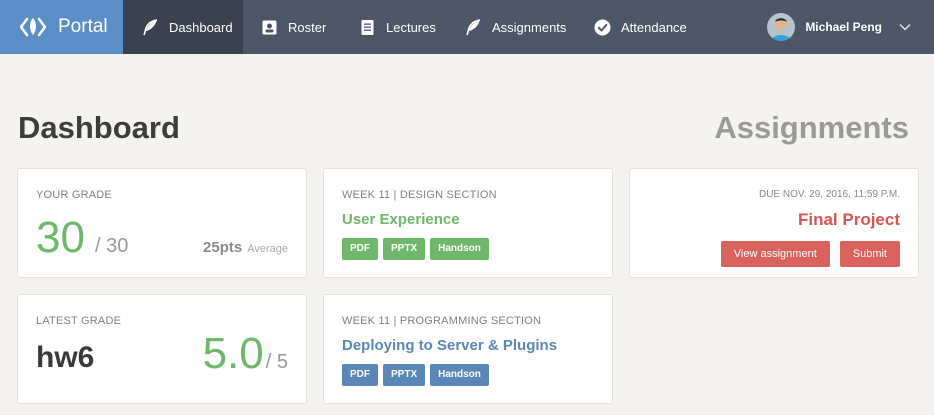 This screenshot has height=415, width=934. Describe the element at coordinates (245, 247) in the screenshot. I see `average-group: 25pts Average` at that location.